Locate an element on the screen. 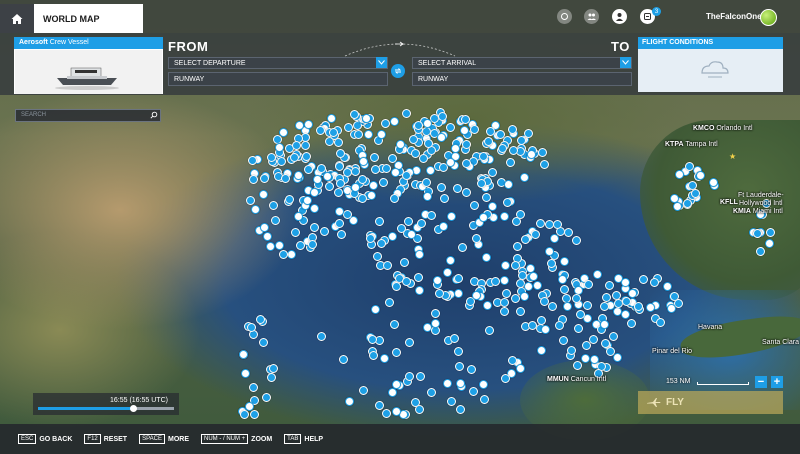 The image size is (800, 454). zoom-in-button: + is located at coordinates (777, 382).